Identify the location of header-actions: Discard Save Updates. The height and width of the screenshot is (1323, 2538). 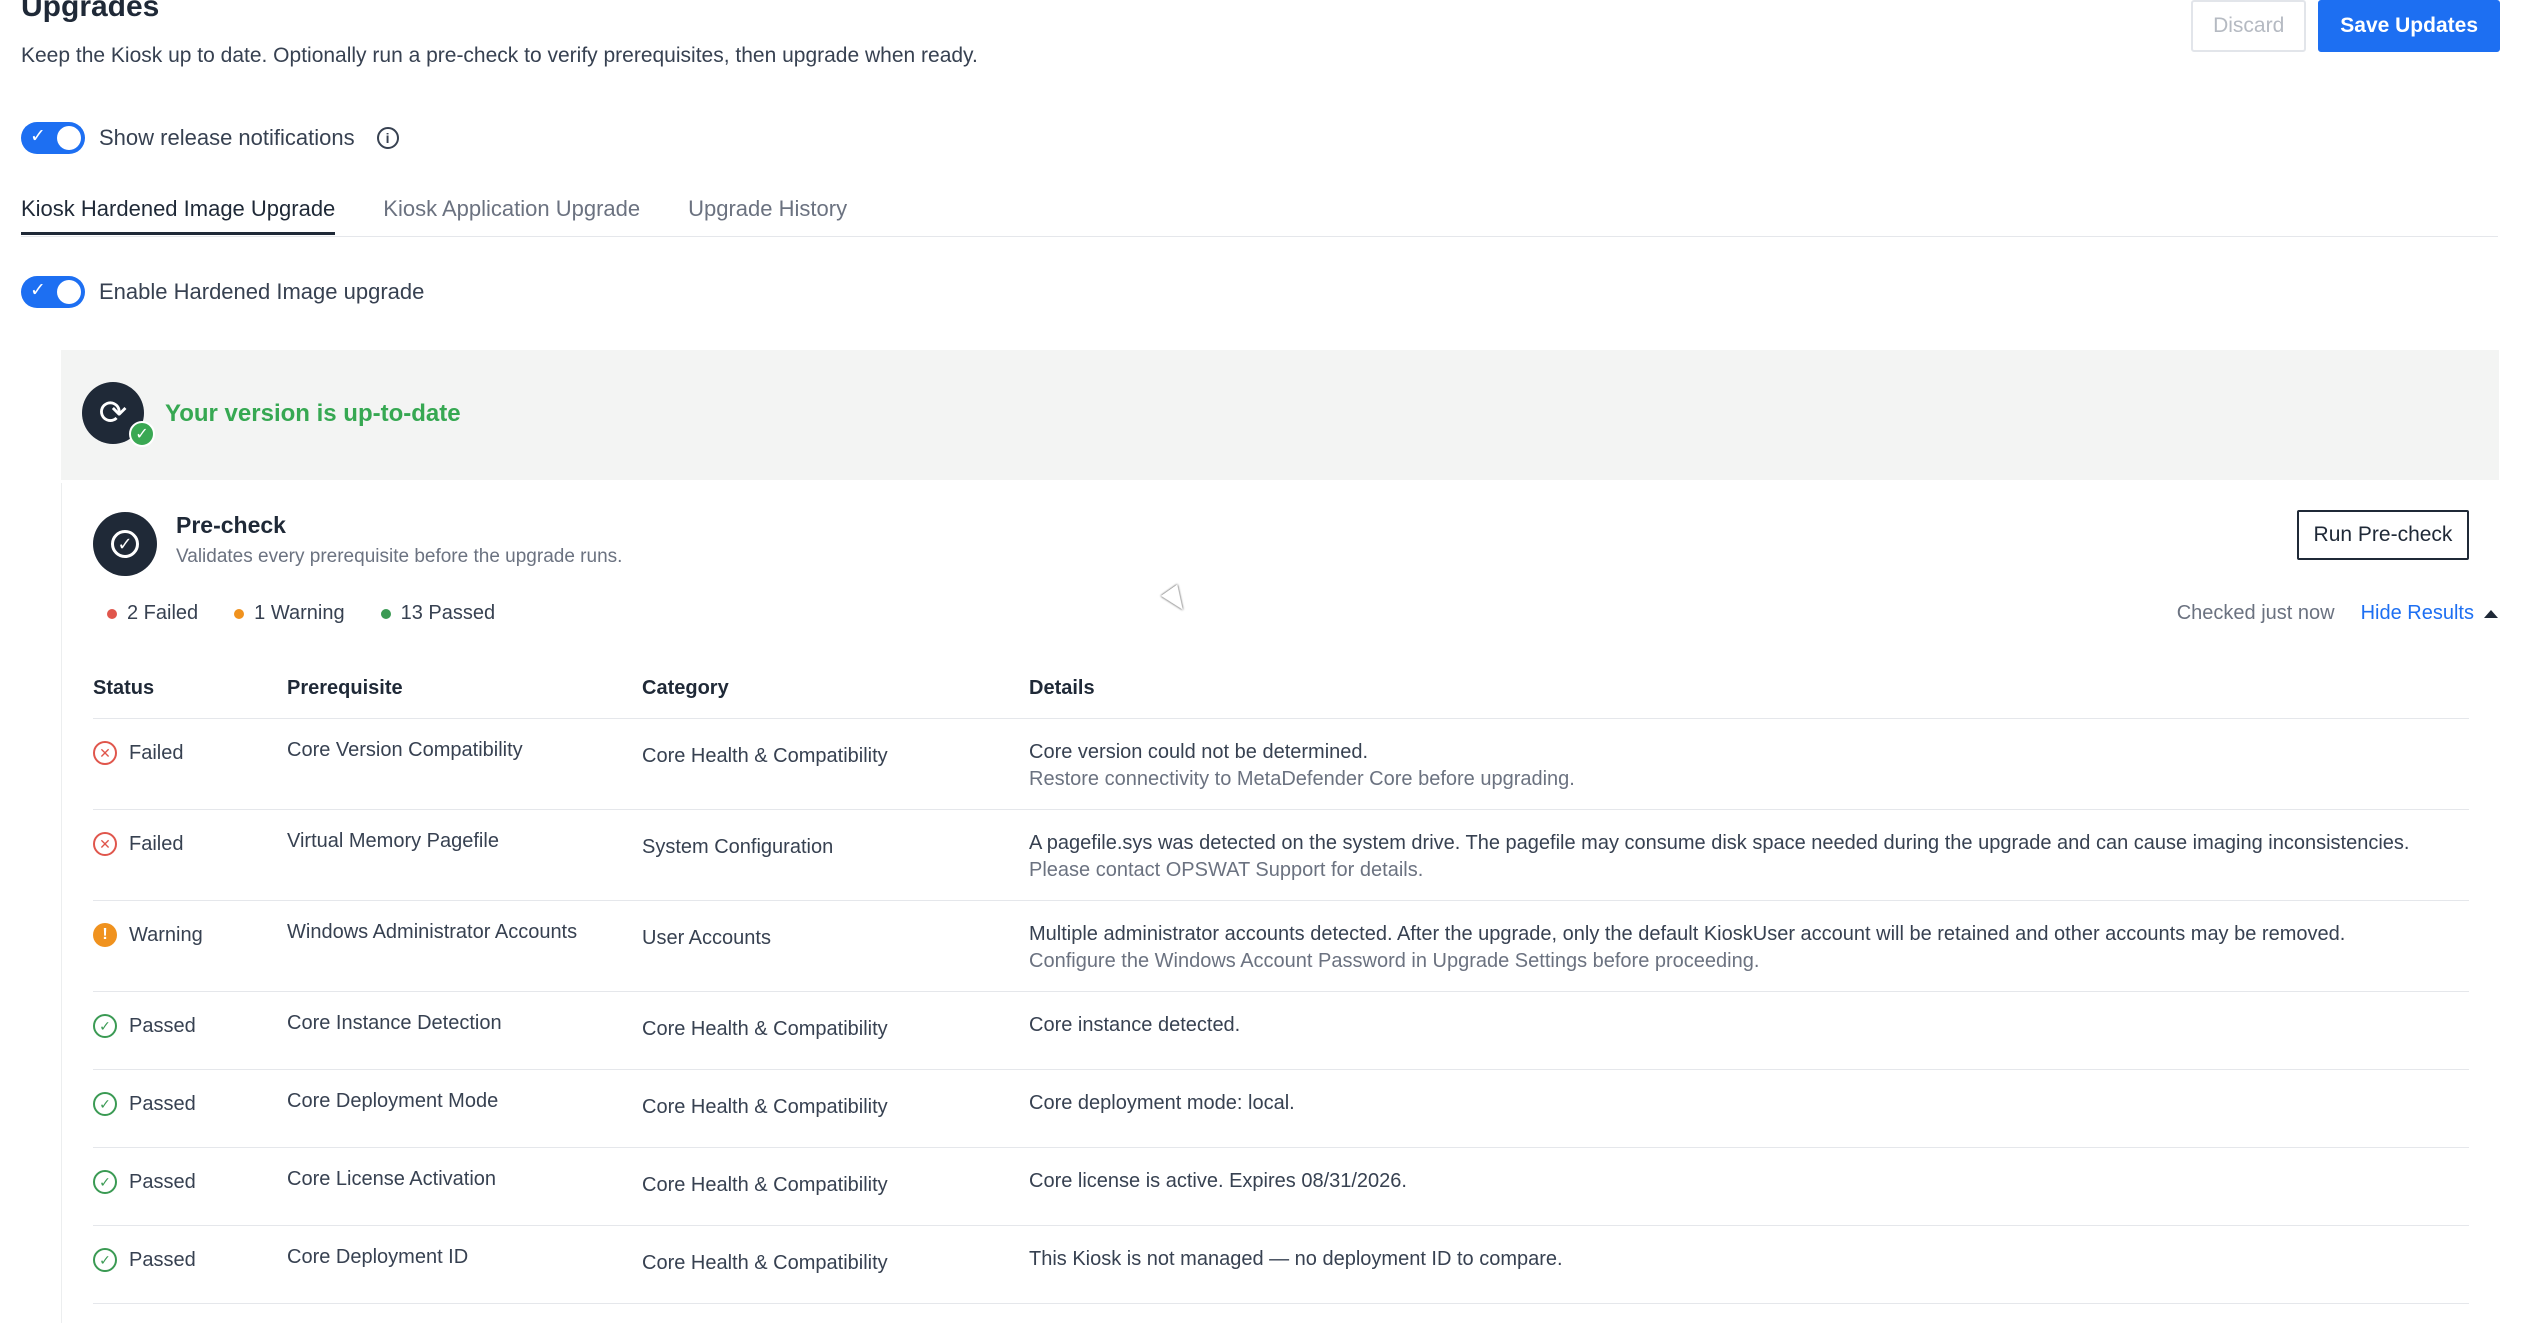
(2345, 26).